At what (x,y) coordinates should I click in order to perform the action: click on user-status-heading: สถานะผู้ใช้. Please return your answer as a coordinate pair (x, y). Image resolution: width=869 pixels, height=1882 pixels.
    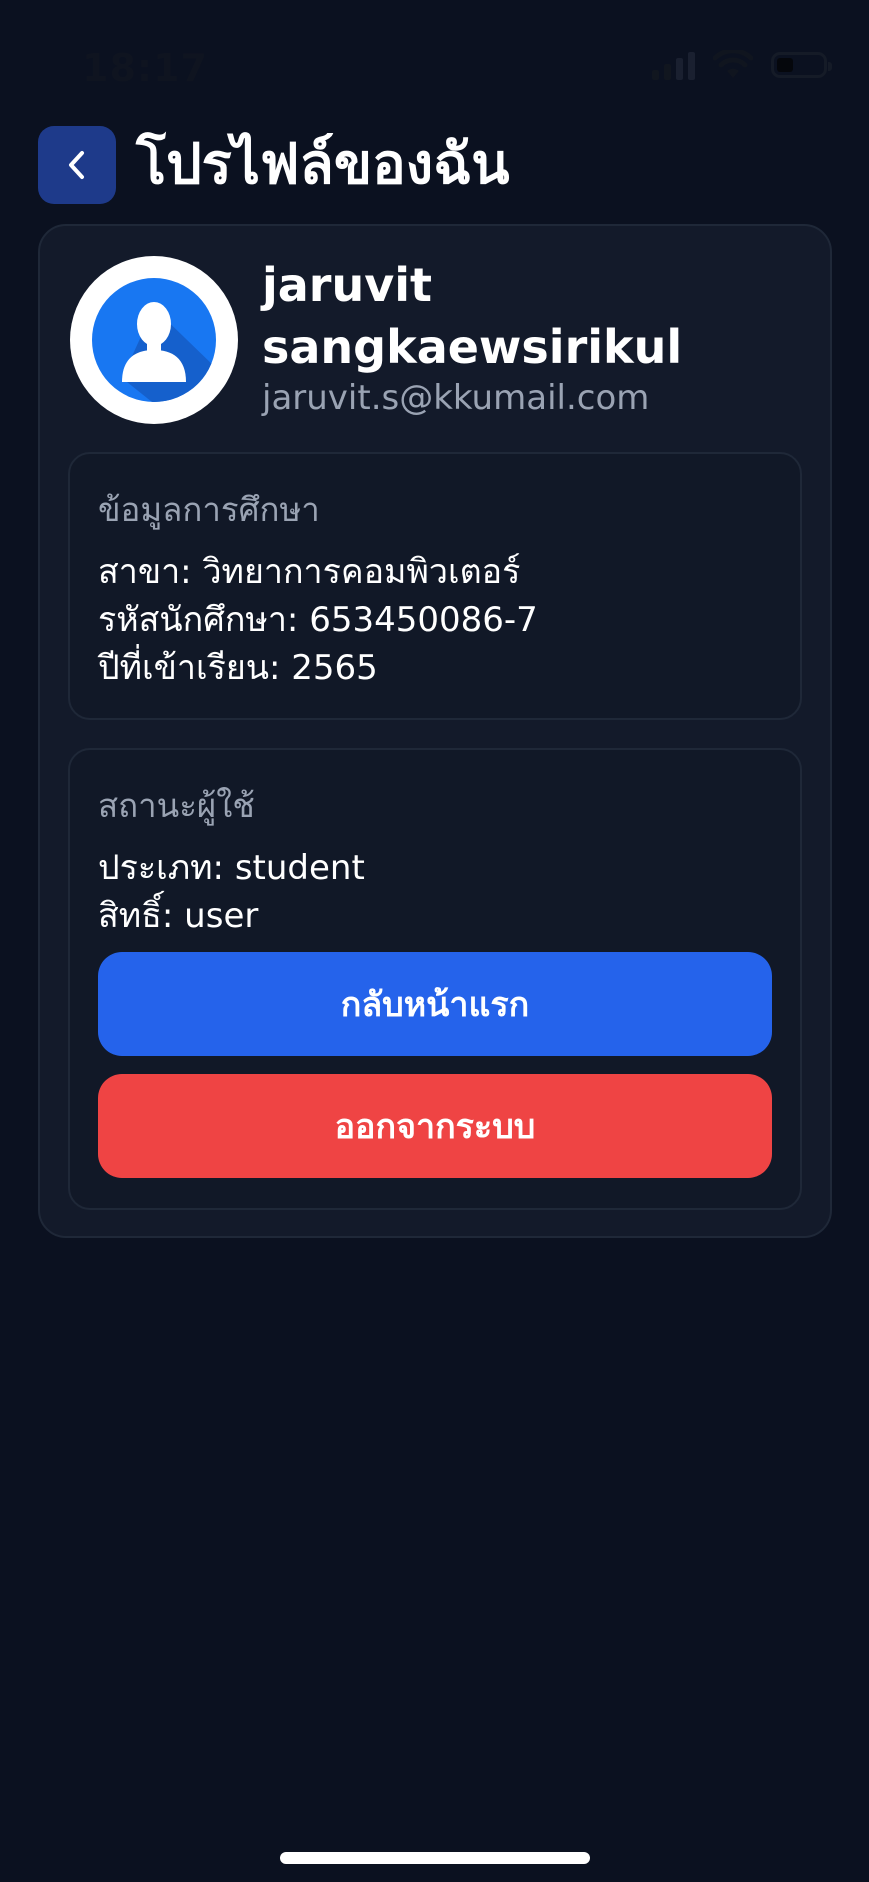
    Looking at the image, I should click on (176, 805).